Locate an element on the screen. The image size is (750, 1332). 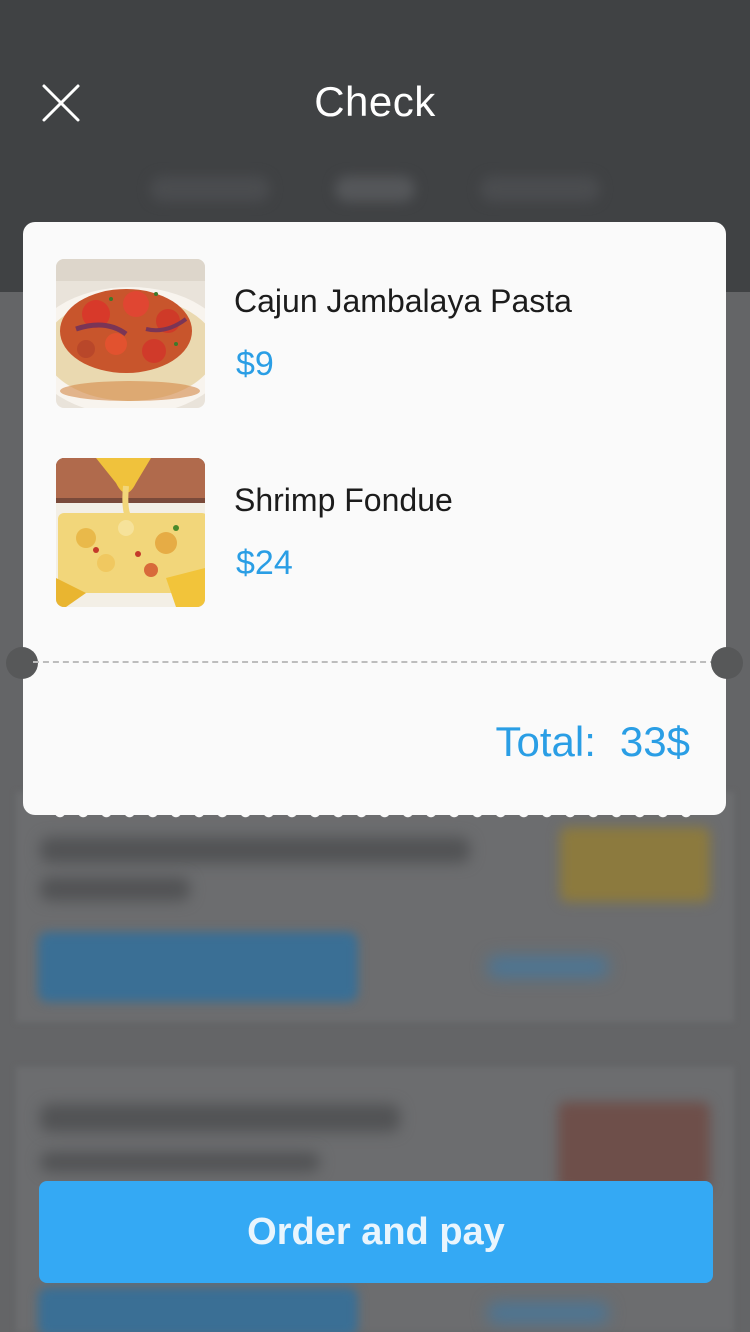
pasta-photo is located at coordinates (130, 333).